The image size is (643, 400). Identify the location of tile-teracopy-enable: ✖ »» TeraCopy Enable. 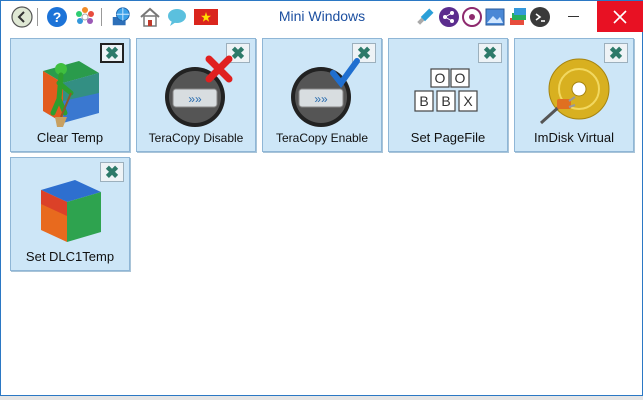
(322, 95).